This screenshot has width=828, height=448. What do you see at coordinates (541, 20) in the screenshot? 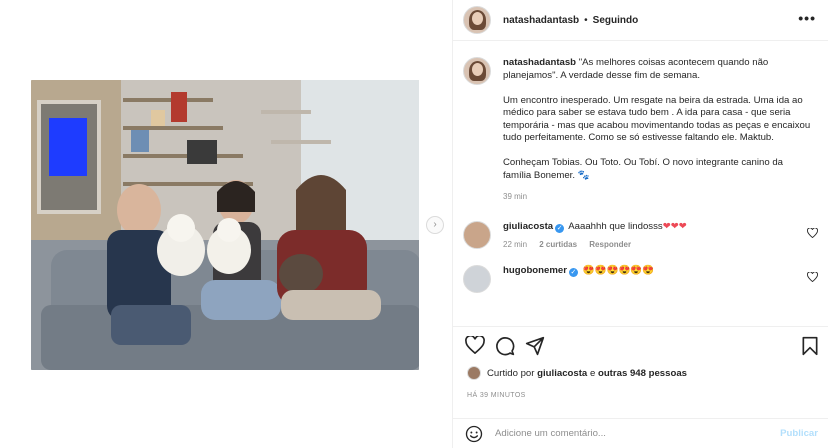
I see `author-username: natashadantasb` at bounding box center [541, 20].